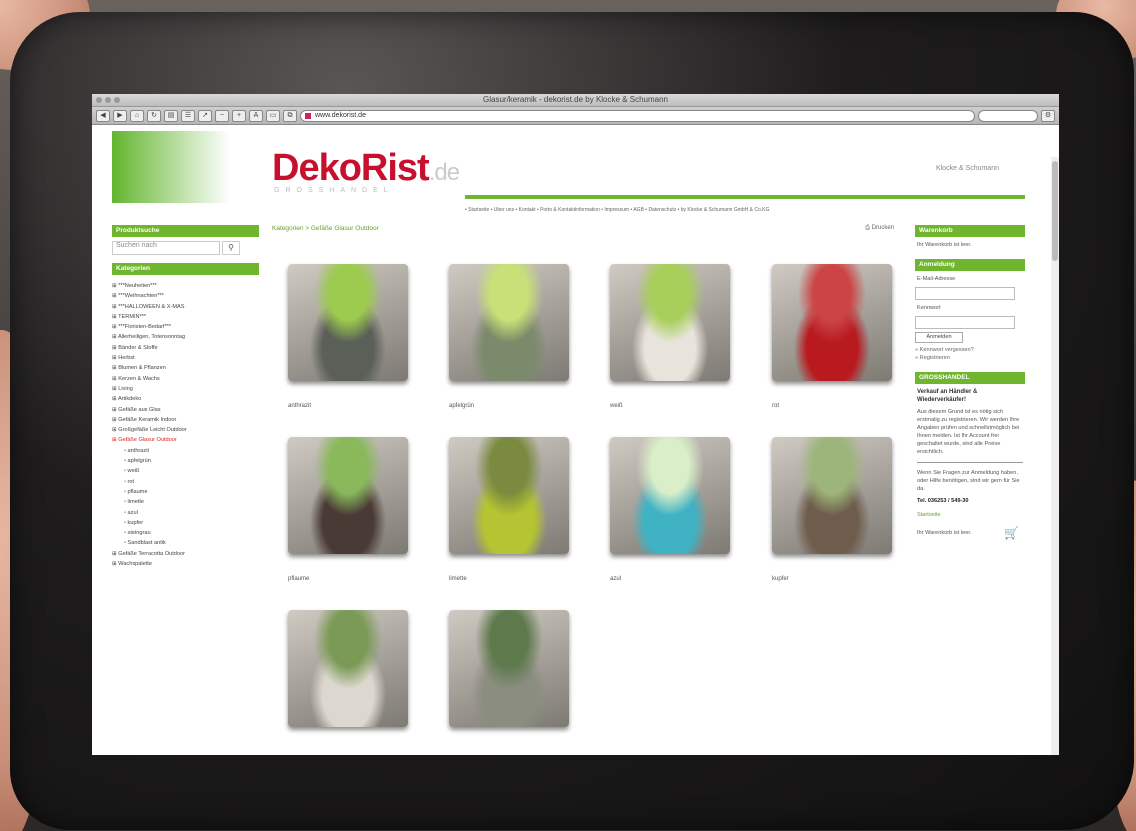 Image resolution: width=1136 pixels, height=831 pixels. I want to click on category-label: Gefäße Keramik Indoor, so click(147, 419).